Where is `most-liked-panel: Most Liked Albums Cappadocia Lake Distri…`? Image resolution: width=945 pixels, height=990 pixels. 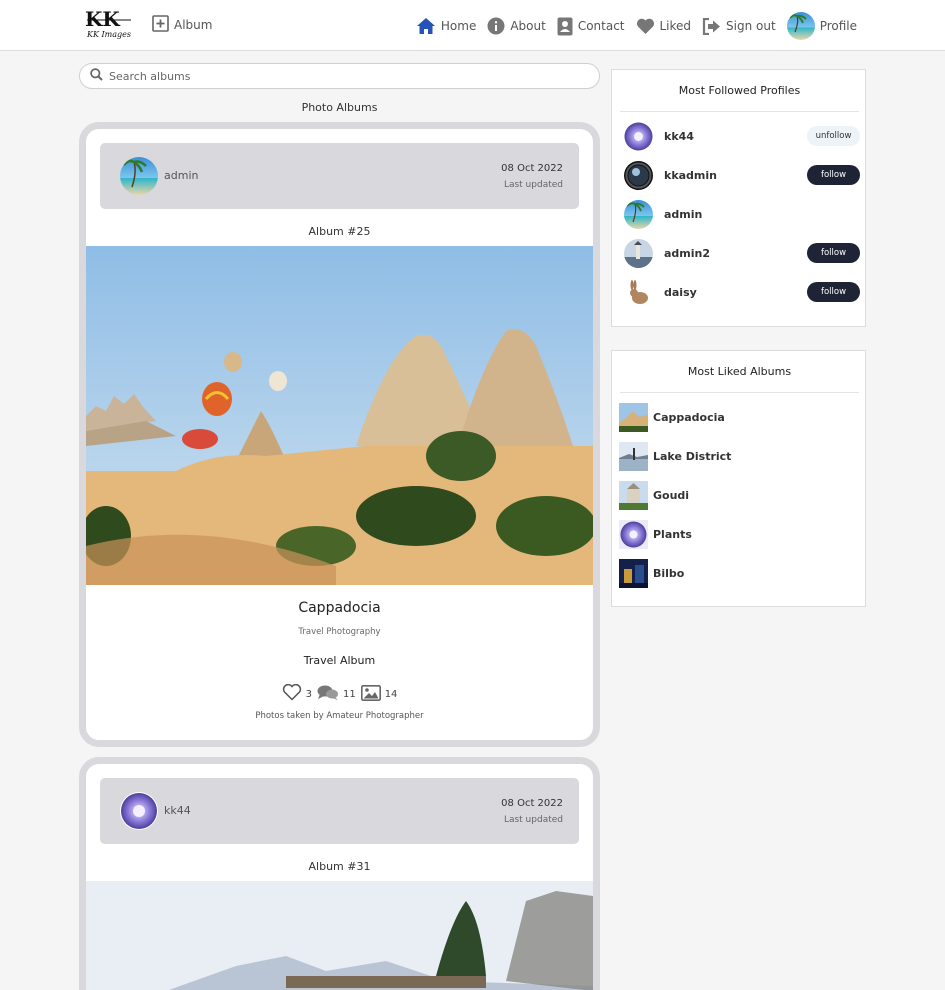
most-liked-panel: Most Liked Albums Cappadocia Lake Distri… is located at coordinates (738, 478).